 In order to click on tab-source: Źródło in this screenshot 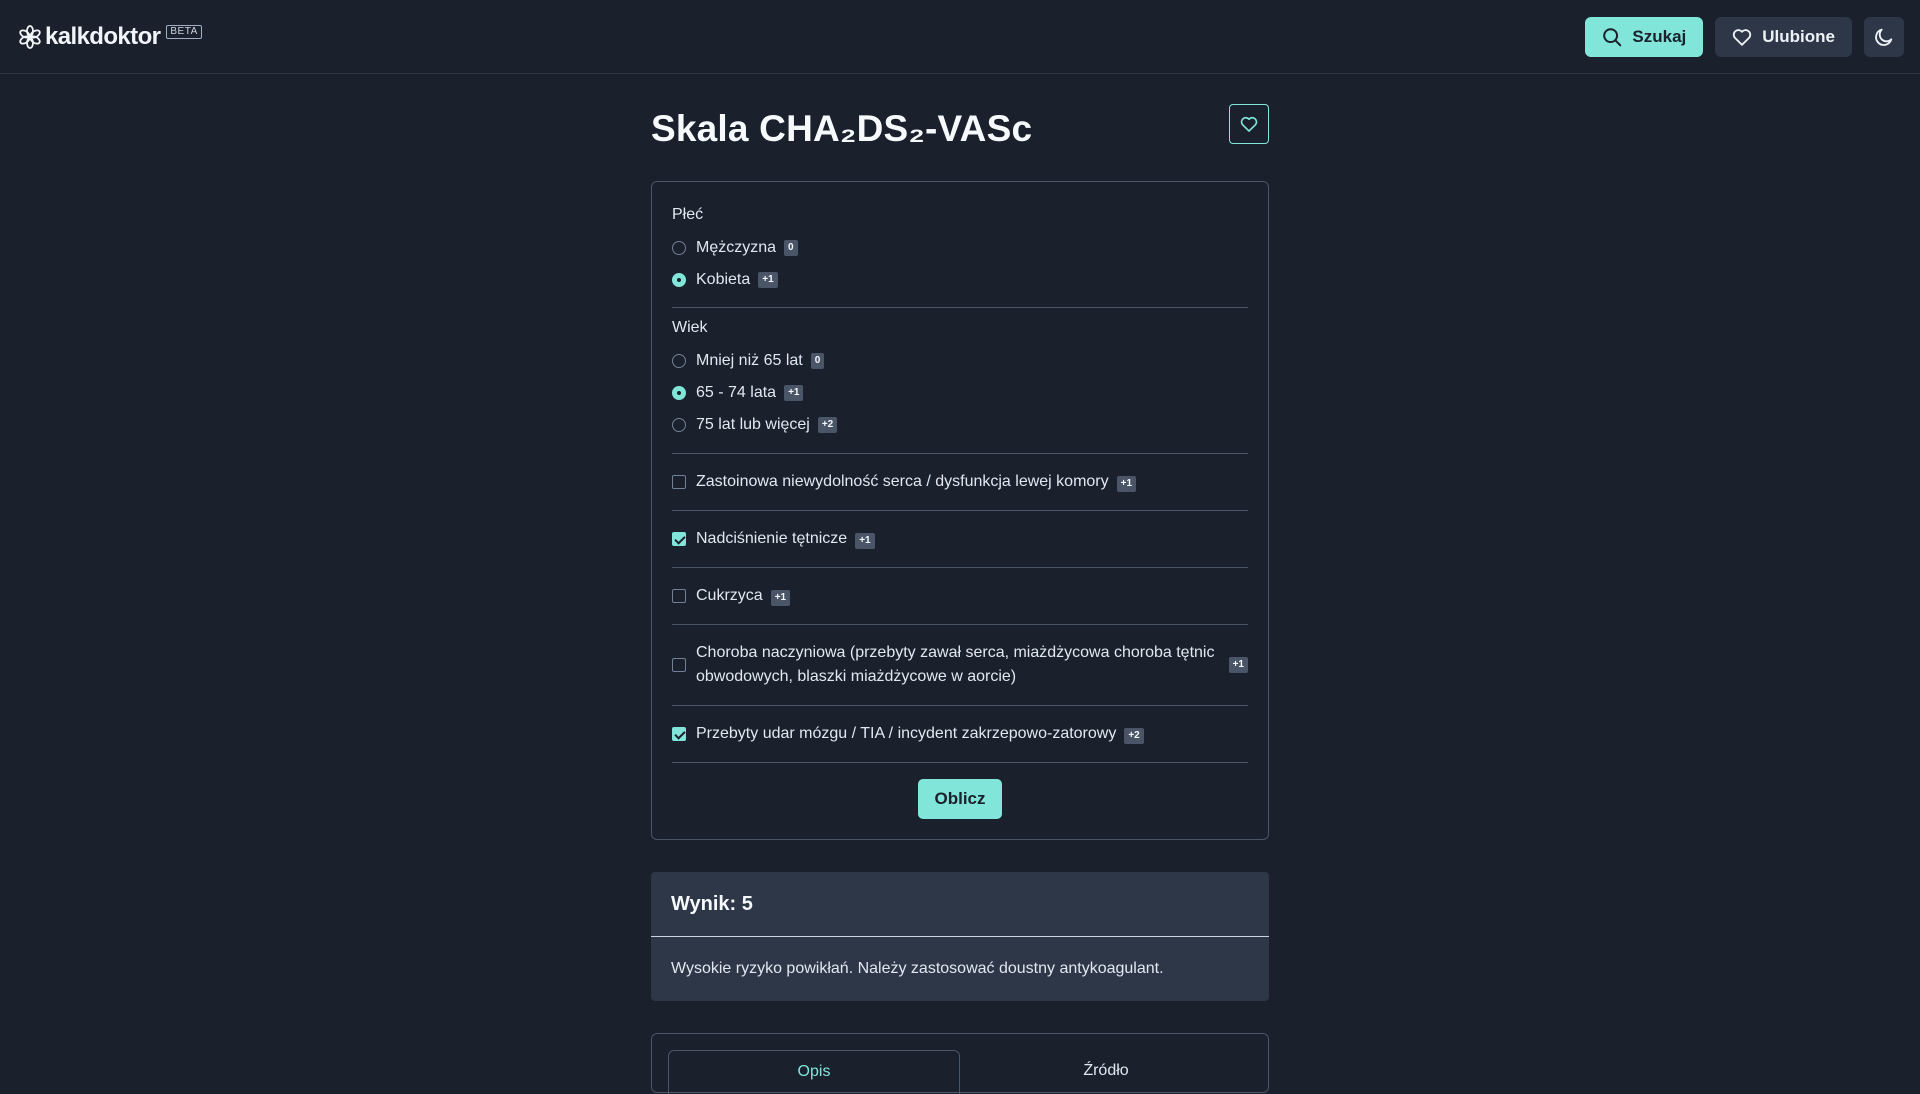, I will do `click(1106, 1072)`.